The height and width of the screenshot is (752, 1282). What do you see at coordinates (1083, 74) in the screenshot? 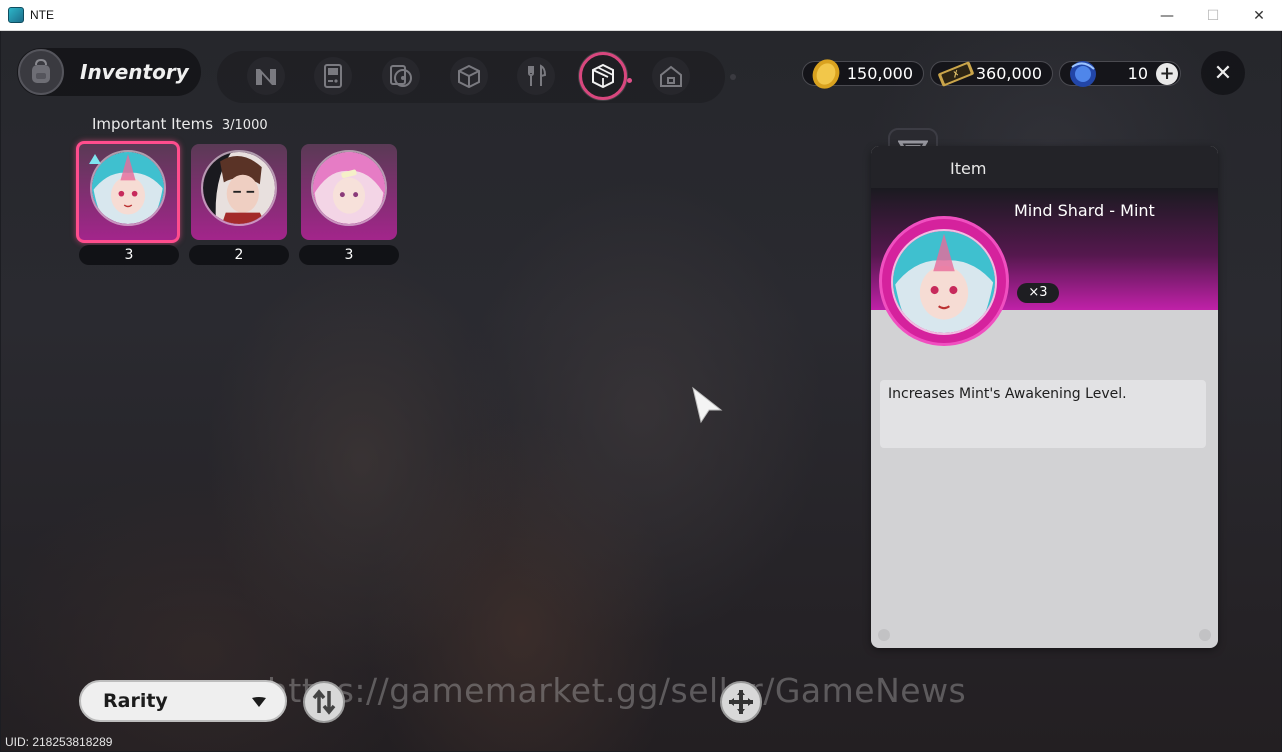
I see `crystal-orb-icon` at bounding box center [1083, 74].